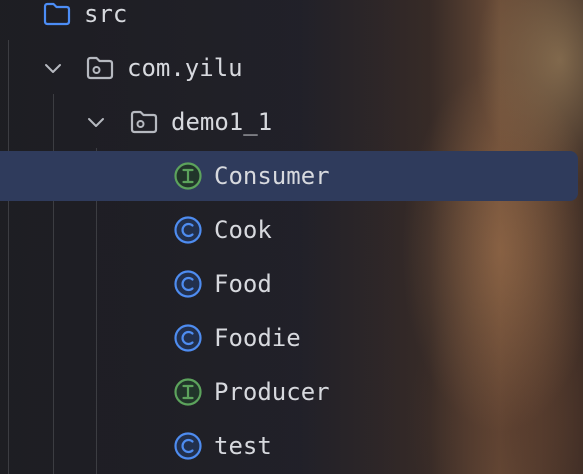 The height and width of the screenshot is (474, 583). Describe the element at coordinates (291, 446) in the screenshot. I see `tree-node-test: test` at that location.